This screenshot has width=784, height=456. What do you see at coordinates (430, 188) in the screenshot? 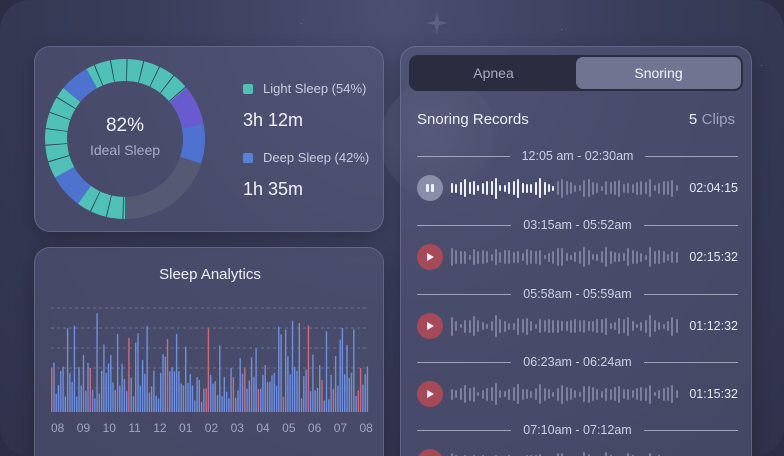
I see `pause-button` at bounding box center [430, 188].